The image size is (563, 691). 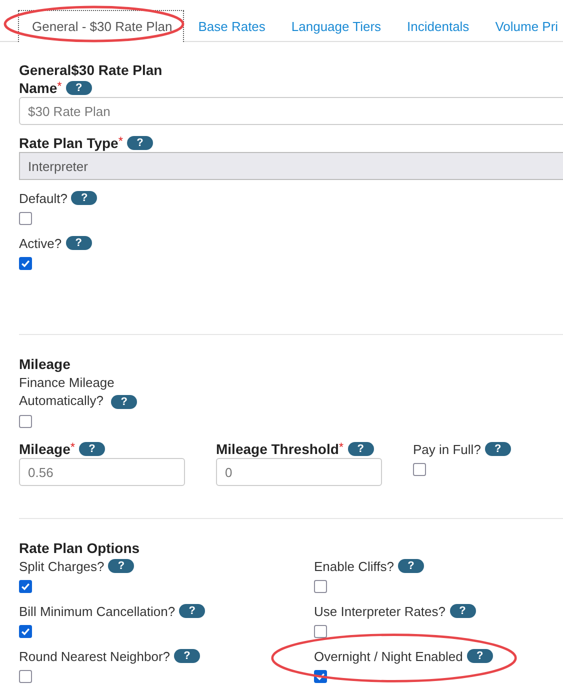 I want to click on input-field: 0, so click(x=299, y=472).